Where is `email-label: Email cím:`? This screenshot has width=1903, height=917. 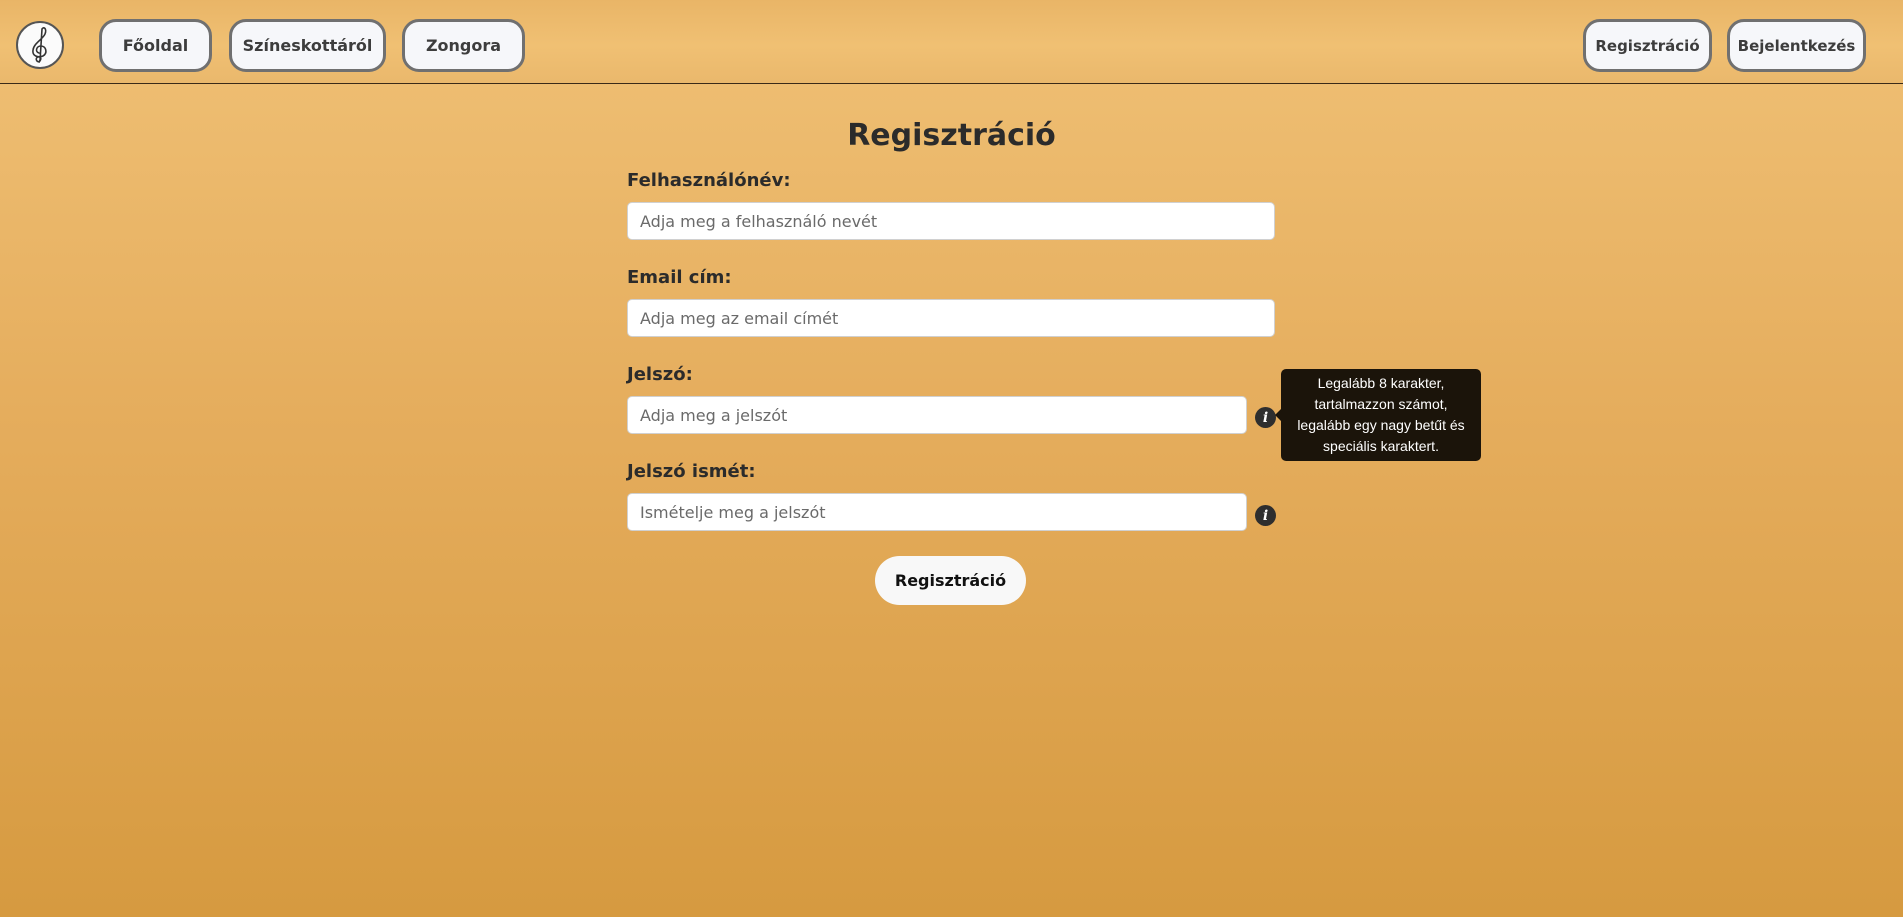
email-label: Email cím: is located at coordinates (679, 277).